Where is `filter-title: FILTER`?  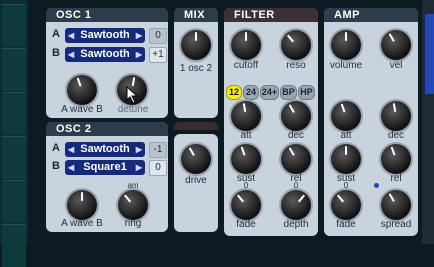 filter-title: FILTER is located at coordinates (271, 15).